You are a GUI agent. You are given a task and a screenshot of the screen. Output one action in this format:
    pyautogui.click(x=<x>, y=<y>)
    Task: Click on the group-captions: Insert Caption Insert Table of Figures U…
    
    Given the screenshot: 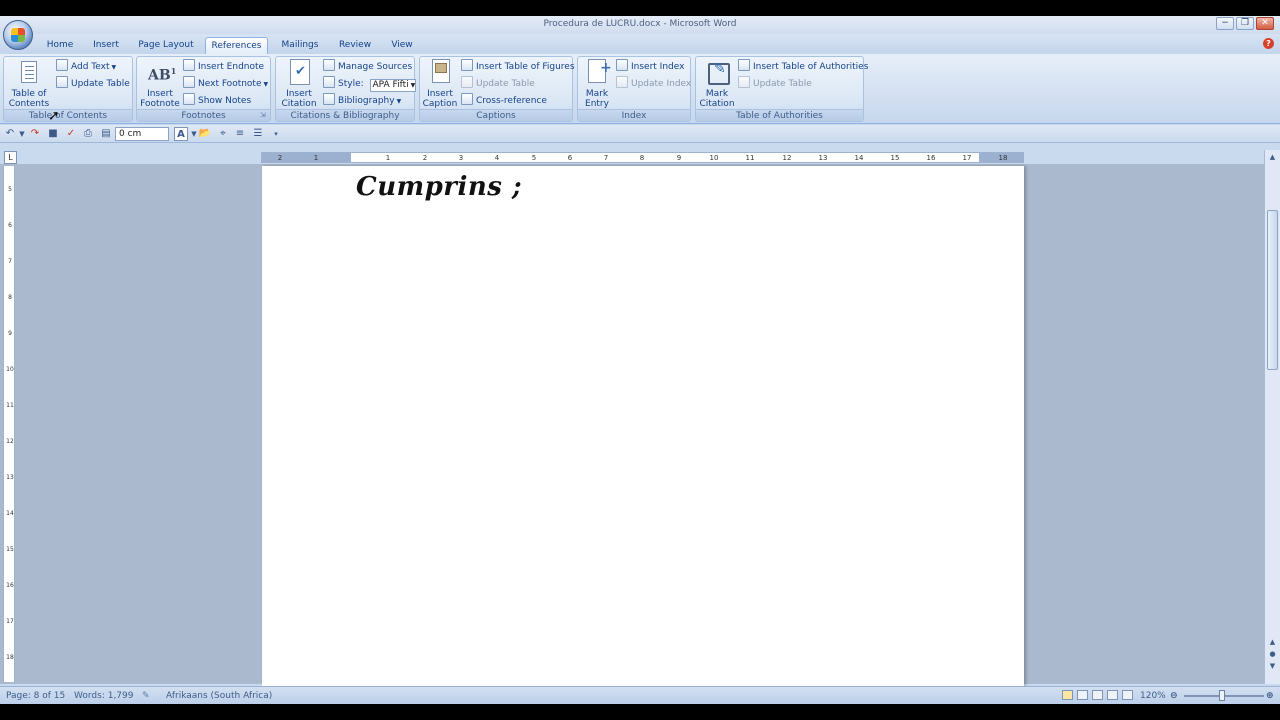 What is the action you would take?
    pyautogui.click(x=497, y=89)
    